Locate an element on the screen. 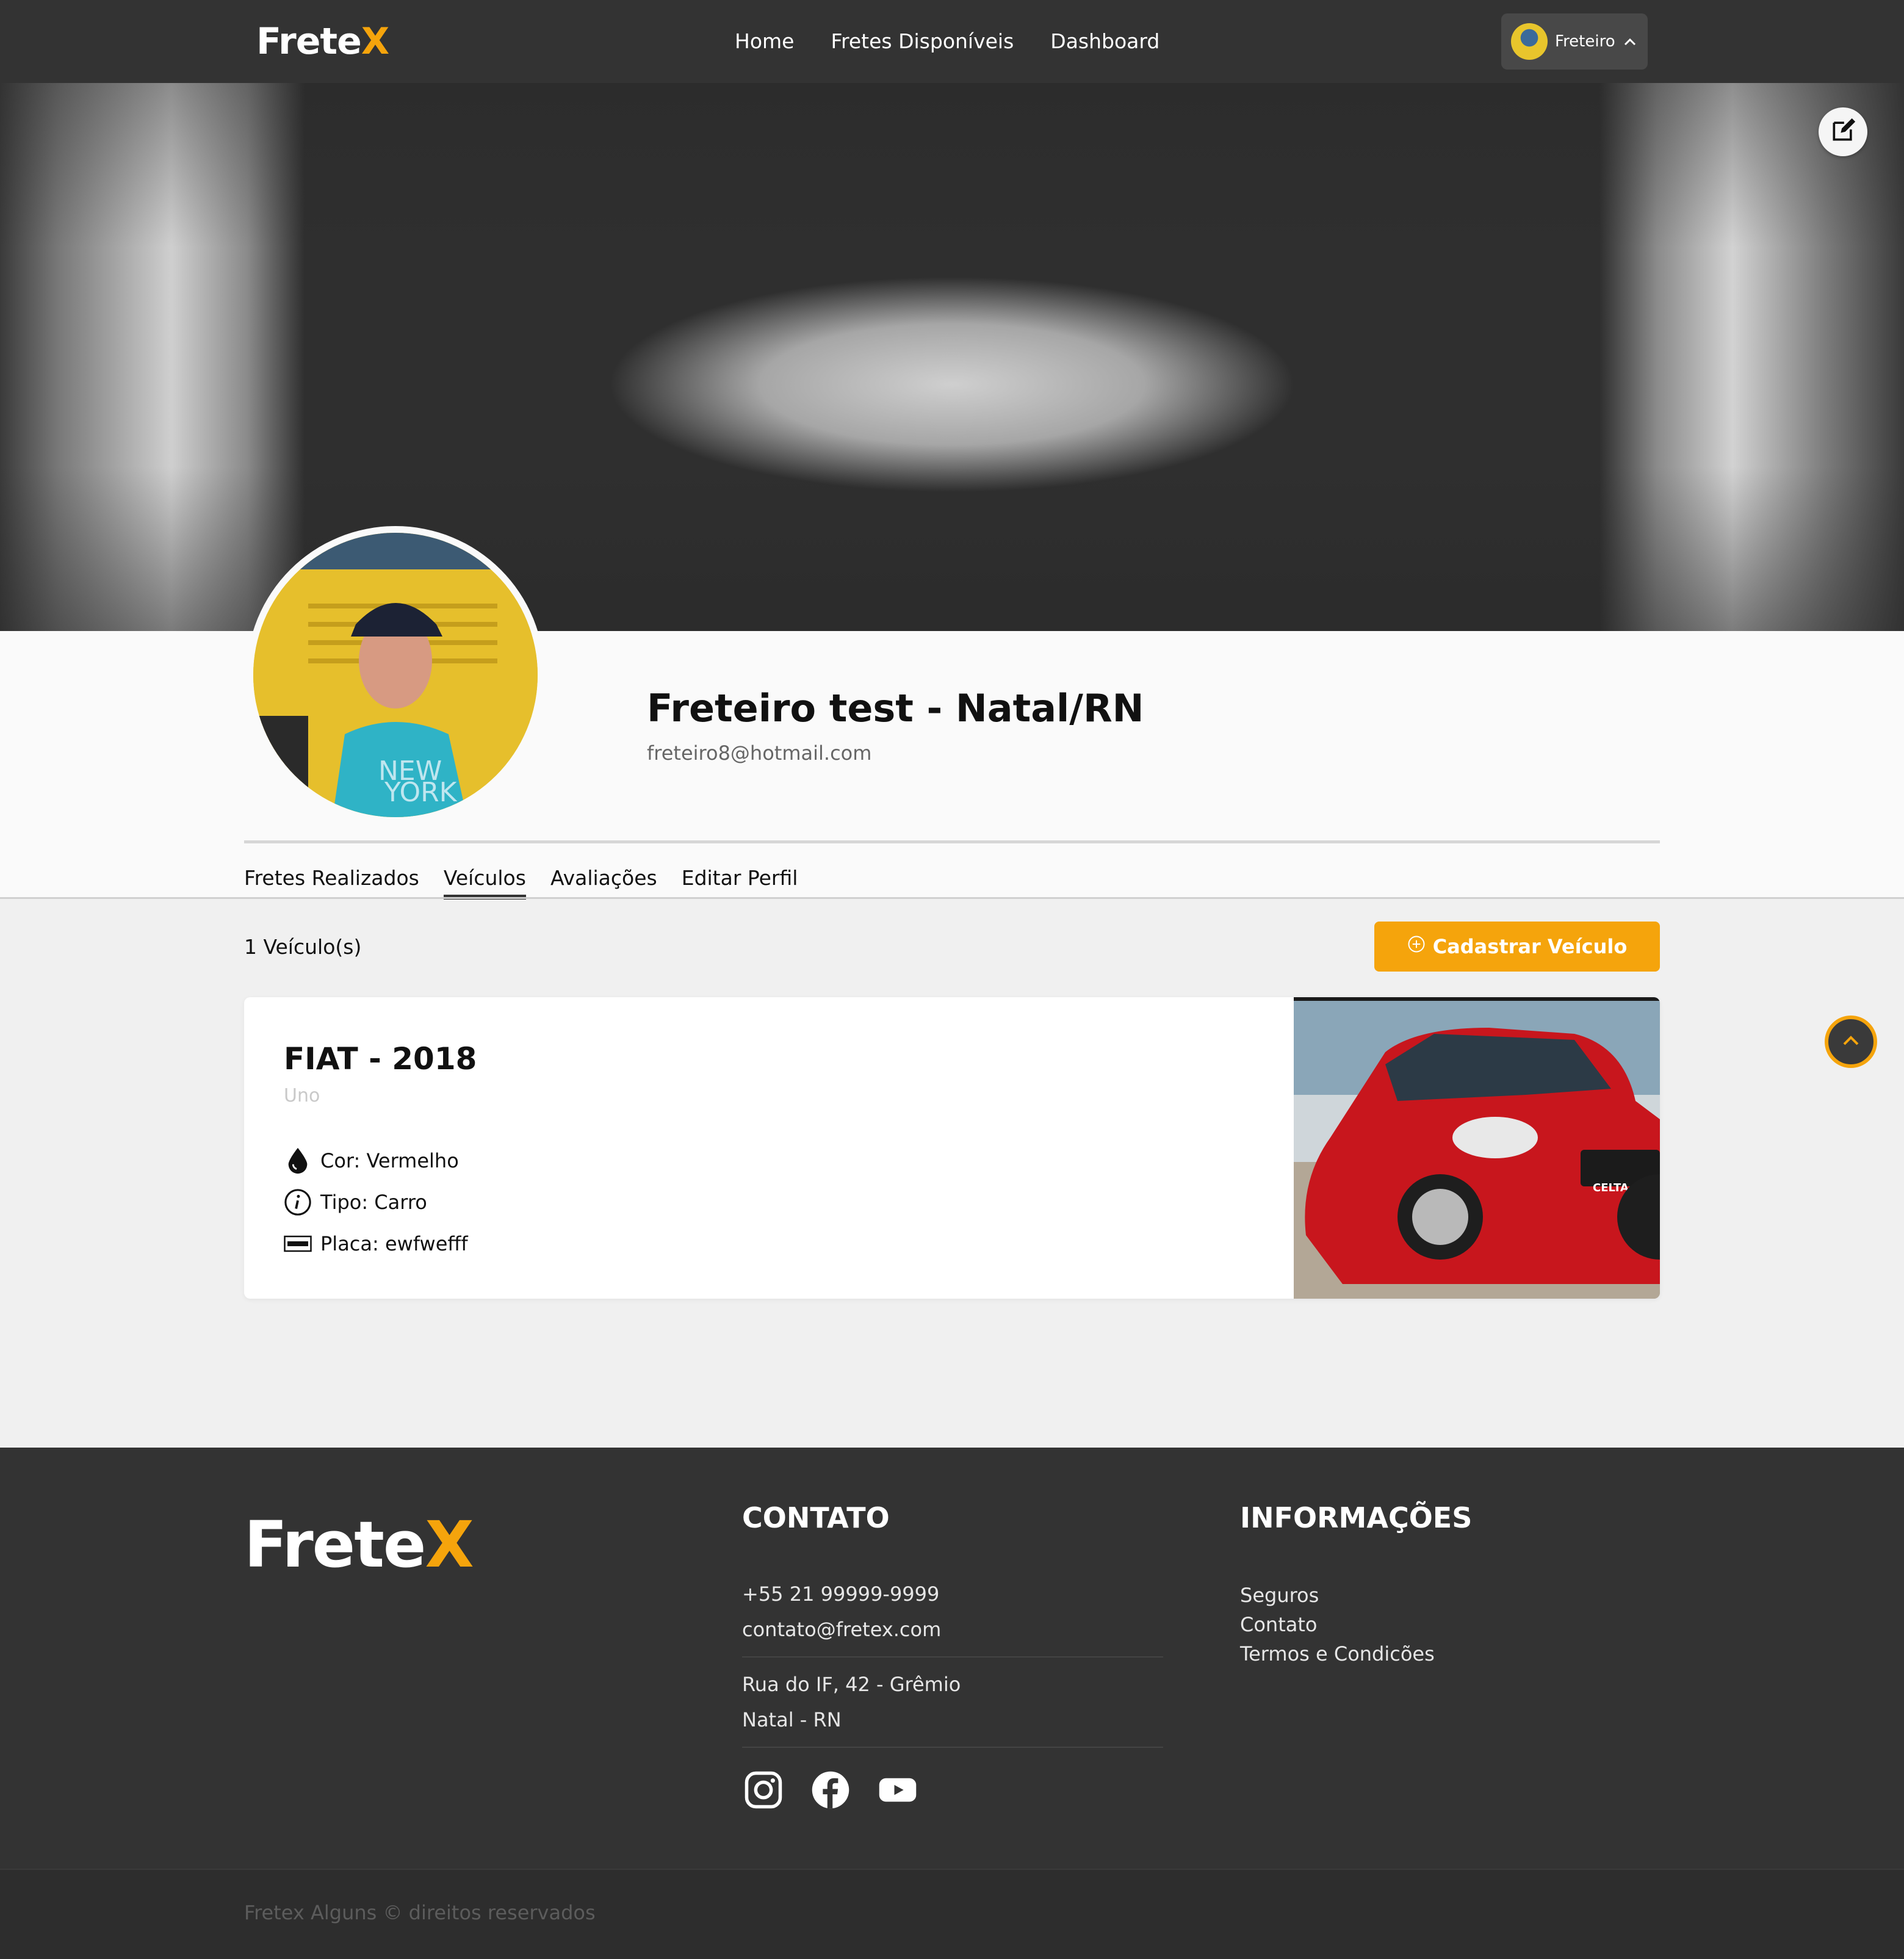 Image resolution: width=1904 pixels, height=1959 pixels. add-vehicle-button: Cadastrar Veículo is located at coordinates (1517, 947).